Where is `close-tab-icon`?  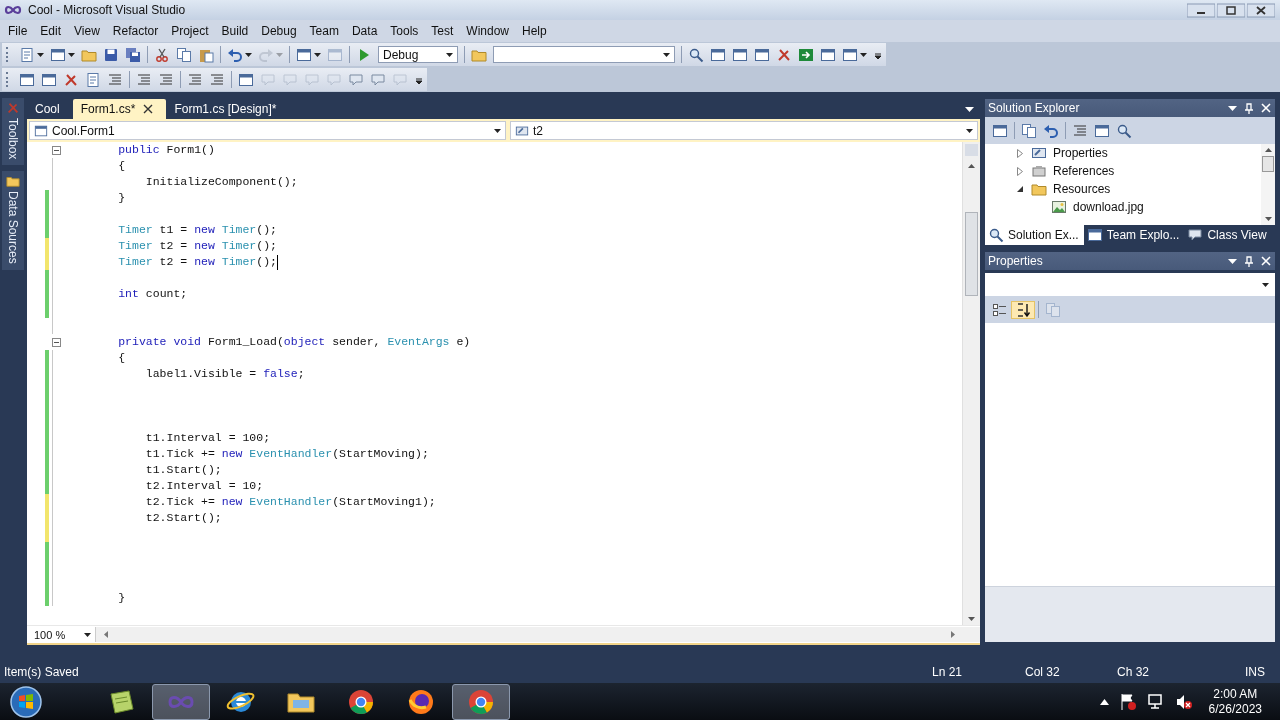
close-tab-icon is located at coordinates (148, 109).